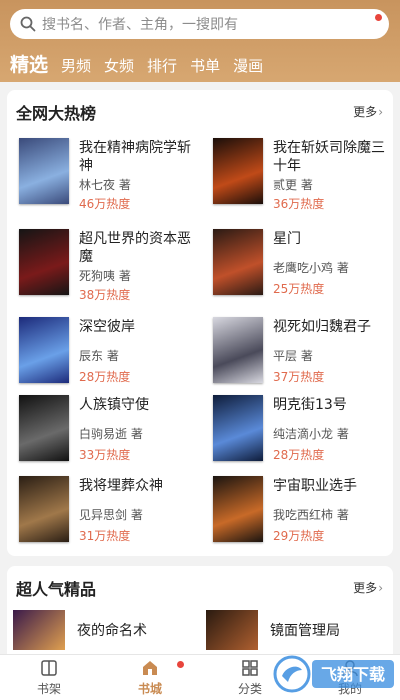  Describe the element at coordinates (112, 631) in the screenshot. I see `book-title: 夜的命名术` at that location.